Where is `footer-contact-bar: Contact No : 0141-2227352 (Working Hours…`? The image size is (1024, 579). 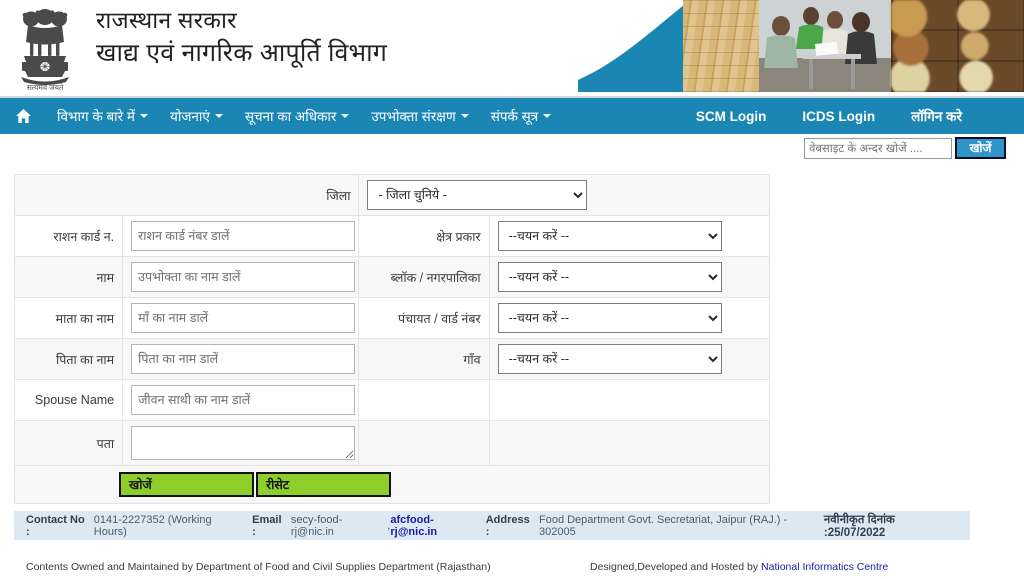 footer-contact-bar: Contact No : 0141-2227352 (Working Hours… is located at coordinates (492, 525).